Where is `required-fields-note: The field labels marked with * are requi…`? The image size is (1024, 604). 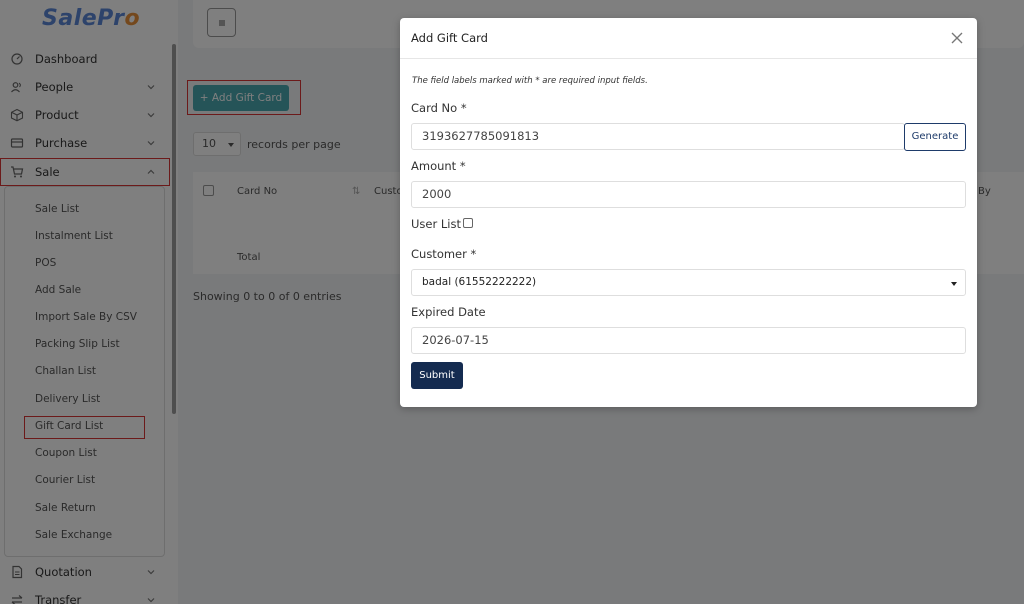 required-fields-note: The field labels marked with * are requi… is located at coordinates (530, 81).